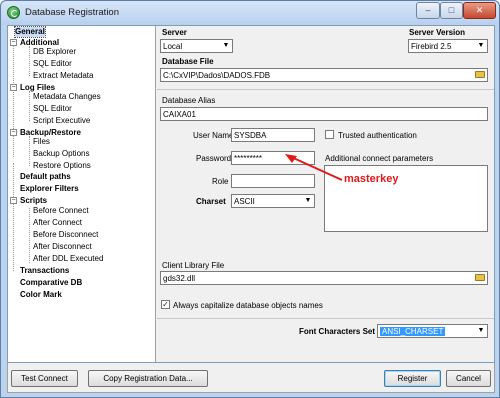 This screenshot has width=500, height=398. Describe the element at coordinates (179, 278) in the screenshot. I see `client-library-value: gds32.dll` at that location.